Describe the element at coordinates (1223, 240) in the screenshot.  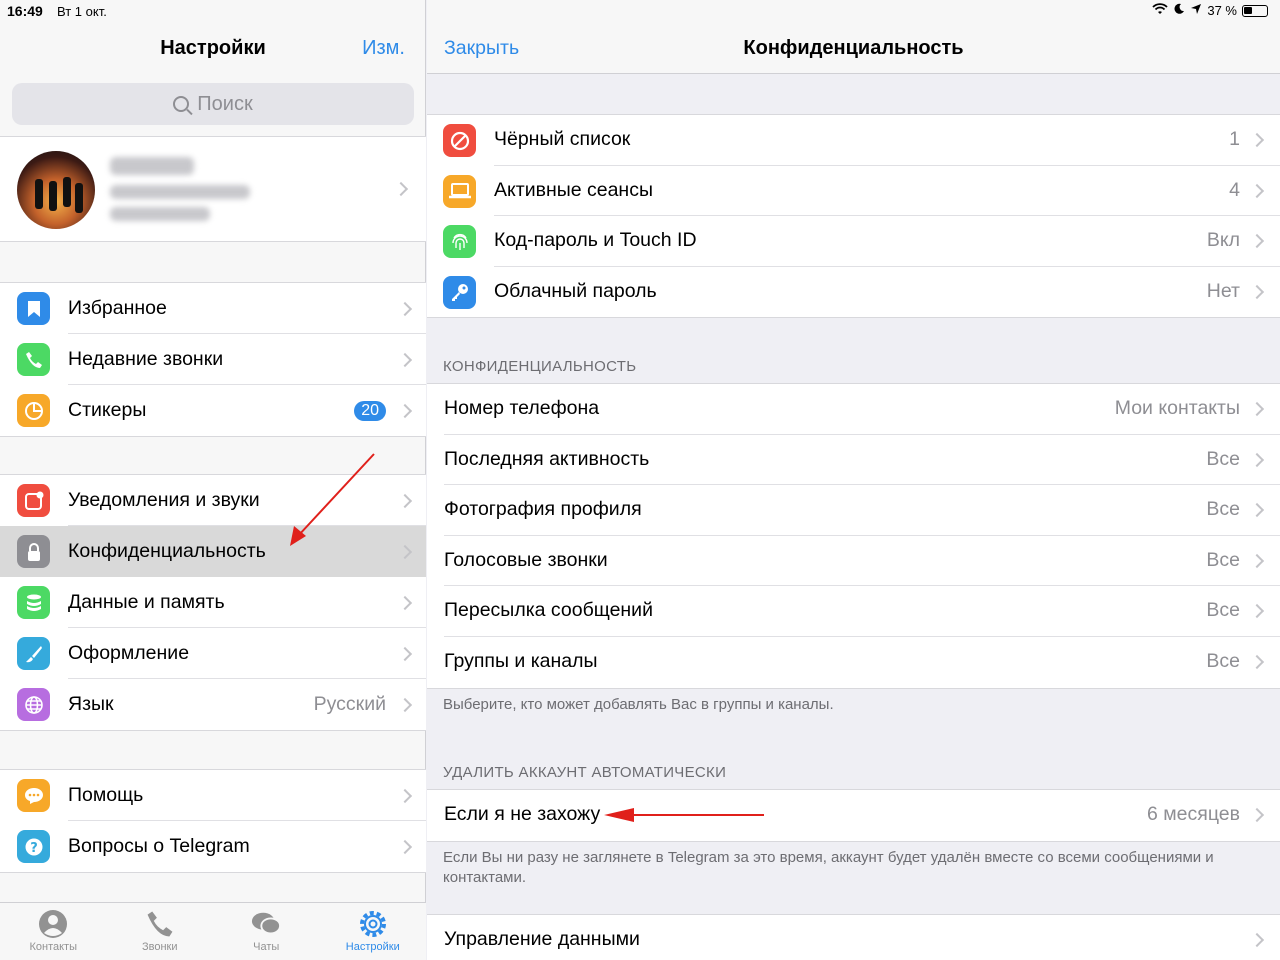
I see `row-value: Вкл` at that location.